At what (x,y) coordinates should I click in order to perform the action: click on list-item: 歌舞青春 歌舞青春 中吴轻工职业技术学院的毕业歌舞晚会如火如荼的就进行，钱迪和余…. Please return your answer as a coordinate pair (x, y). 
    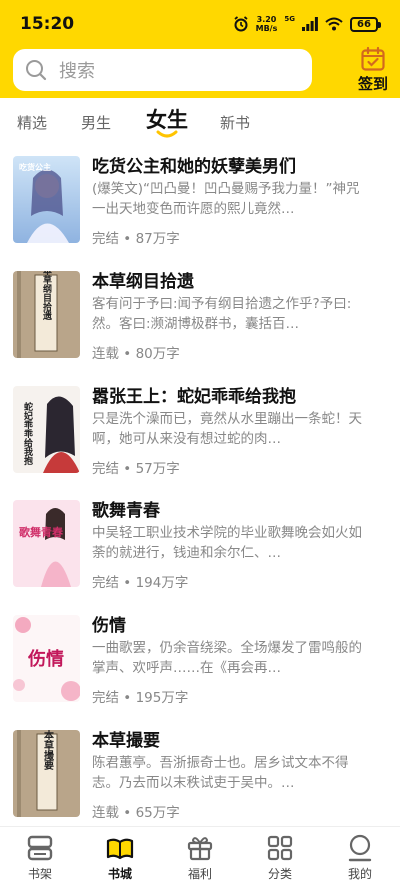
    Looking at the image, I should click on (200, 557).